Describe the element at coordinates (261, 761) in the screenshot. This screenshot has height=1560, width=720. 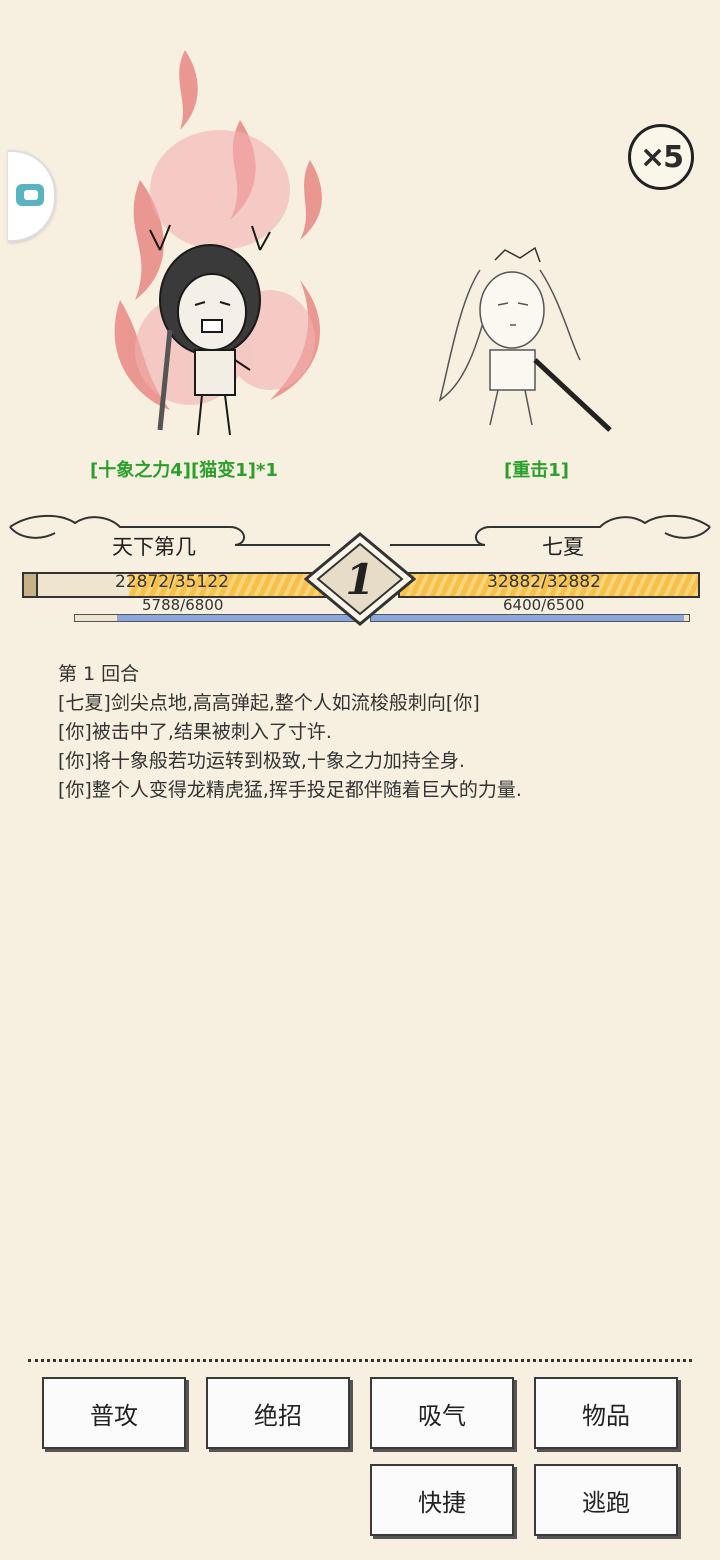
I see `battle-log-line: [你]将十象般若功运转到极致,十象之力加持全身.` at that location.